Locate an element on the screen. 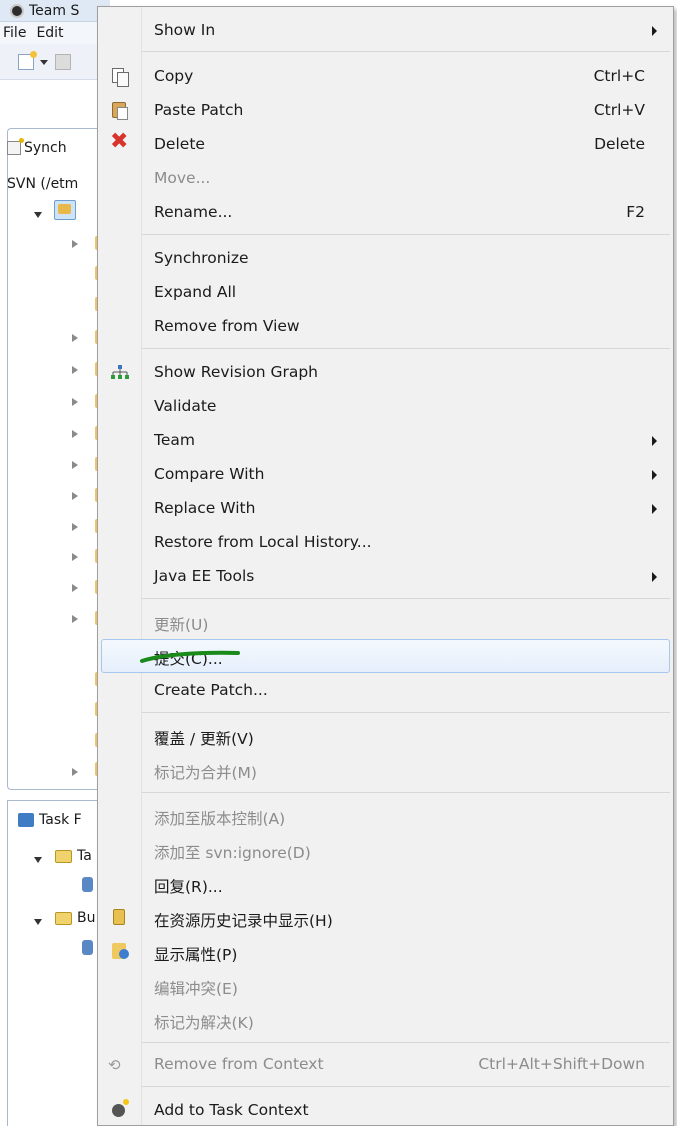 The height and width of the screenshot is (1126, 677). new-wizard-icon is located at coordinates (27, 60).